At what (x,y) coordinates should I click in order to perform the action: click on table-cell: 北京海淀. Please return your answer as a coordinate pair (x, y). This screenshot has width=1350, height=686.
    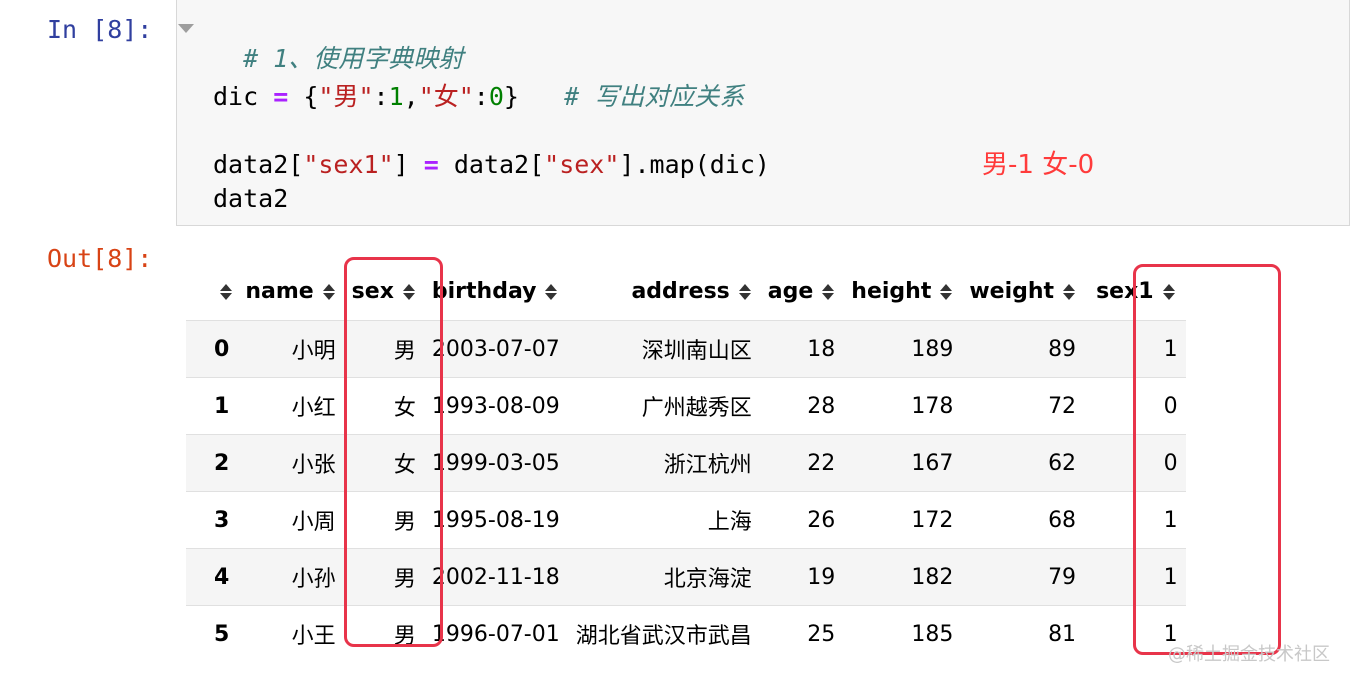
    Looking at the image, I should click on (663, 577).